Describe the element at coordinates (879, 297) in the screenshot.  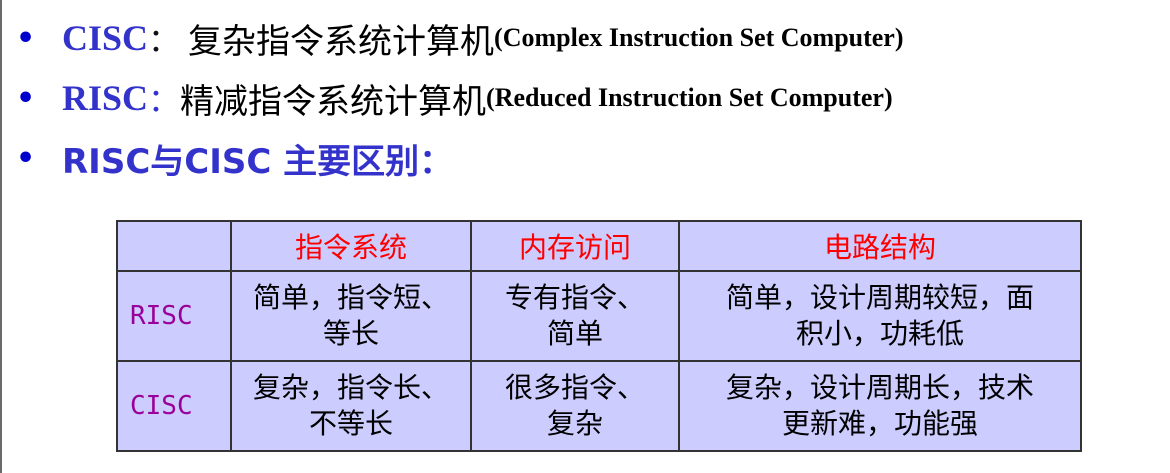
I see `cell-line: 简单，设计周期较短，面` at that location.